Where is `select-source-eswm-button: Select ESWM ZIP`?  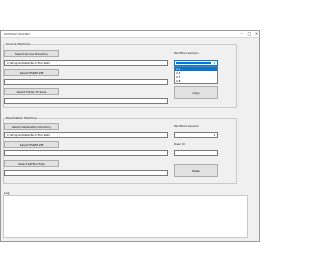
select-source-eswm-button: Select ESWM ZIP is located at coordinates (31, 72).